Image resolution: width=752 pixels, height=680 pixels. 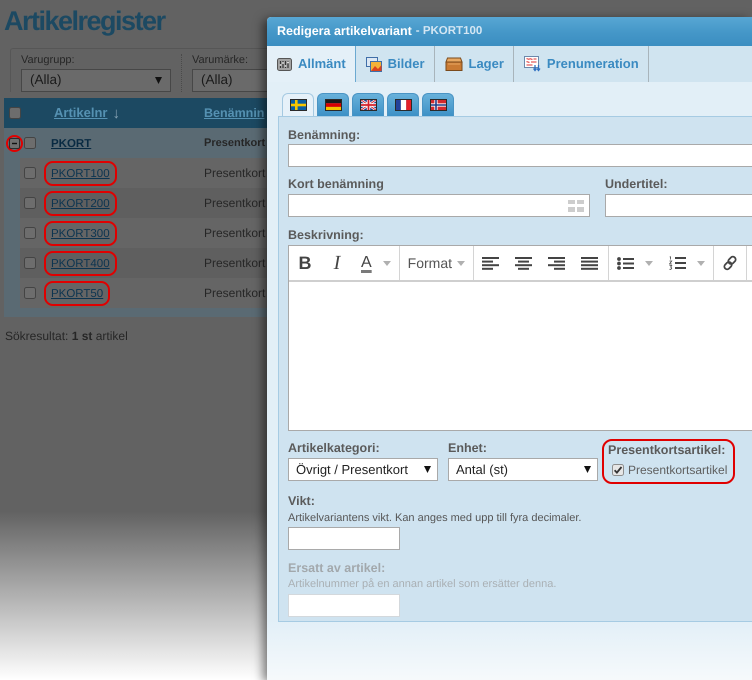 I want to click on article-link: PKORT400, so click(x=80, y=264).